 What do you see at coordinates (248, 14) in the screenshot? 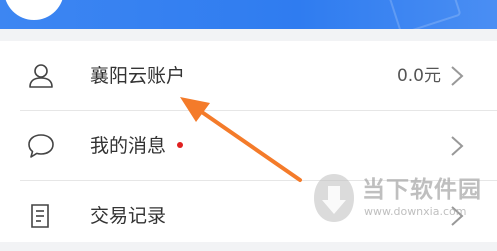
I see `profile-header` at bounding box center [248, 14].